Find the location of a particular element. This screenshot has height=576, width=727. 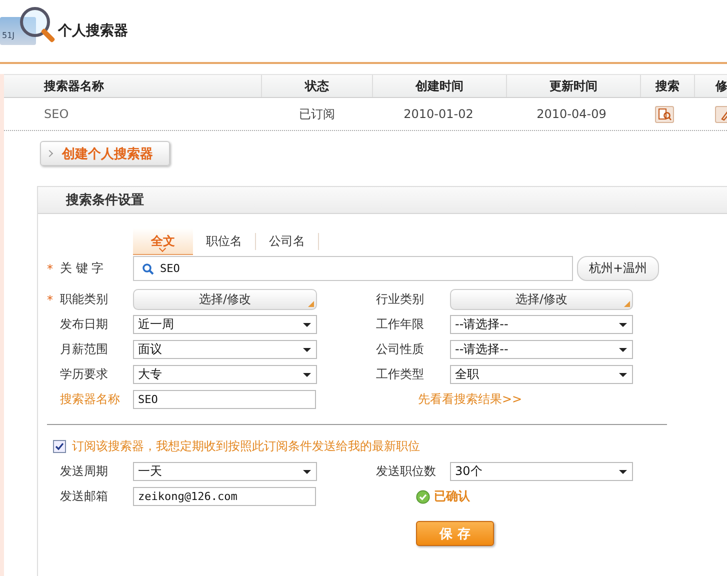

field-label: 学历要求 is located at coordinates (84, 374).